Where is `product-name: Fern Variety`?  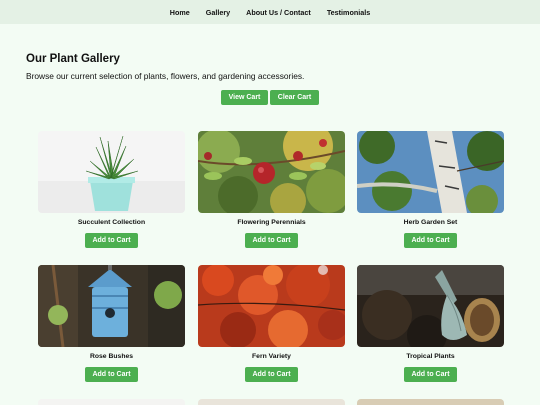
product-name: Fern Variety is located at coordinates (271, 356).